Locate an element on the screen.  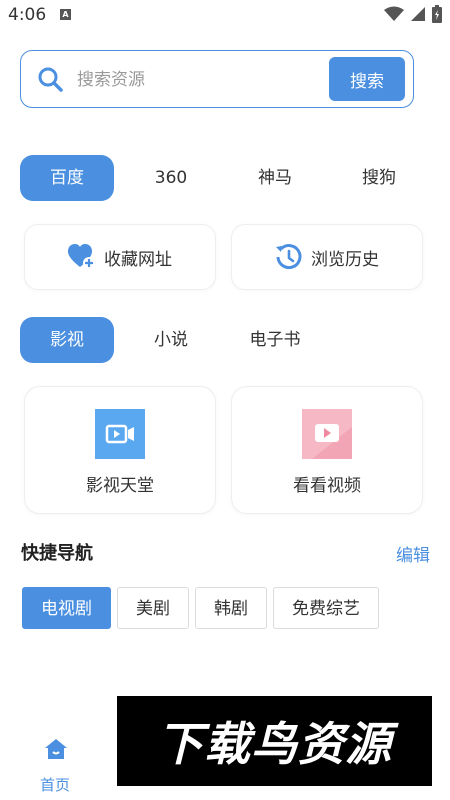
category-card-kankan-video: 看看视频 is located at coordinates (327, 450).